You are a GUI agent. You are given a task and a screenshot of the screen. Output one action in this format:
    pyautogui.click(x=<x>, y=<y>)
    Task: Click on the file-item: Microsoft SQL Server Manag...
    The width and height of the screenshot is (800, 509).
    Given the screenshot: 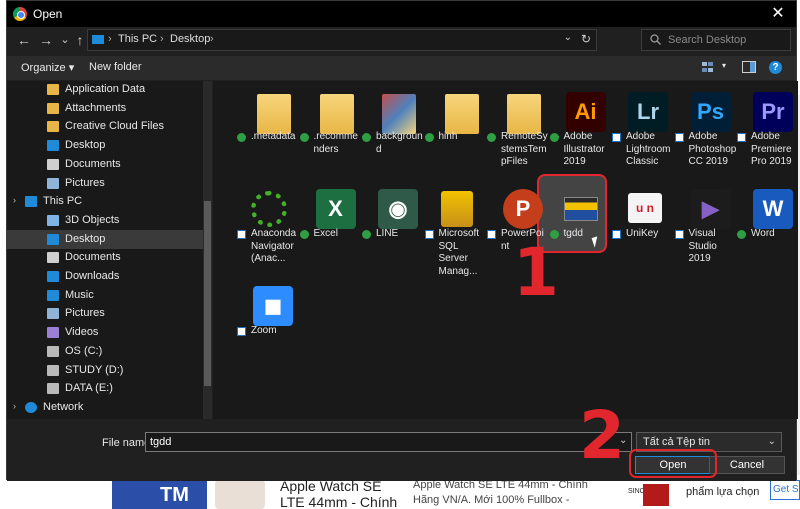 What is the action you would take?
    pyautogui.click(x=455, y=228)
    